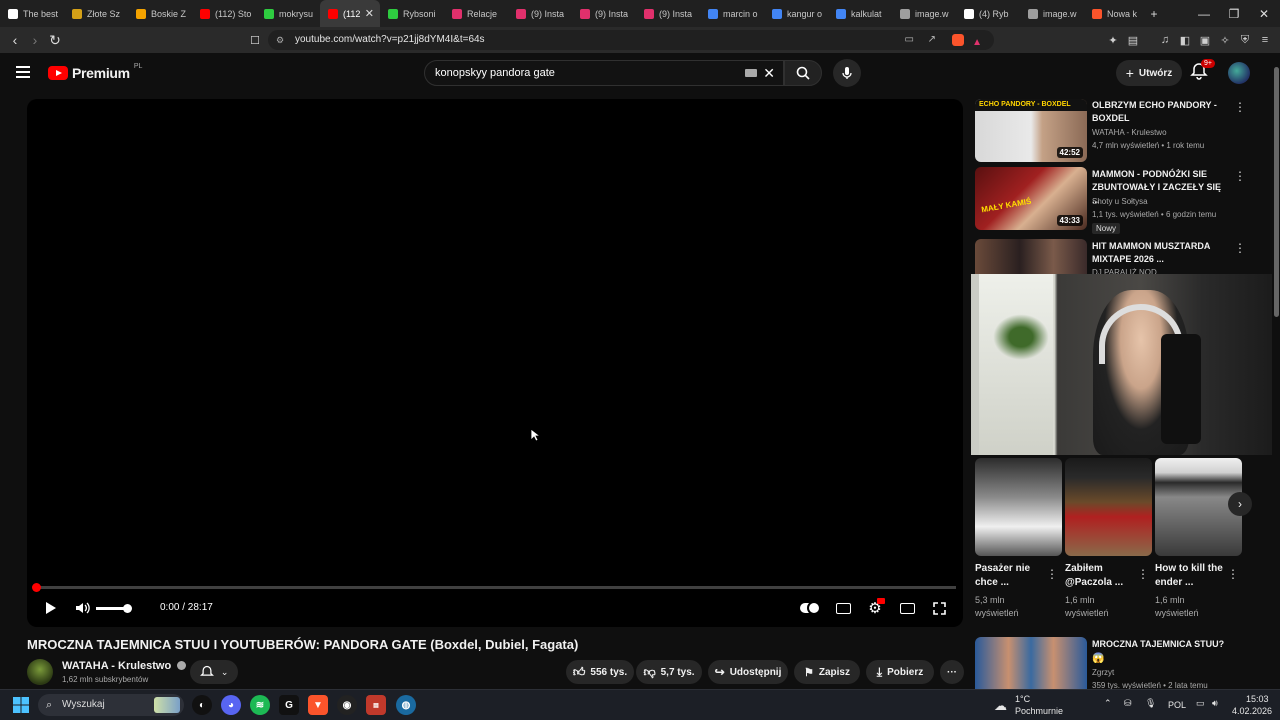  I want to click on reading-list-icon: ▤, so click(1133, 40).